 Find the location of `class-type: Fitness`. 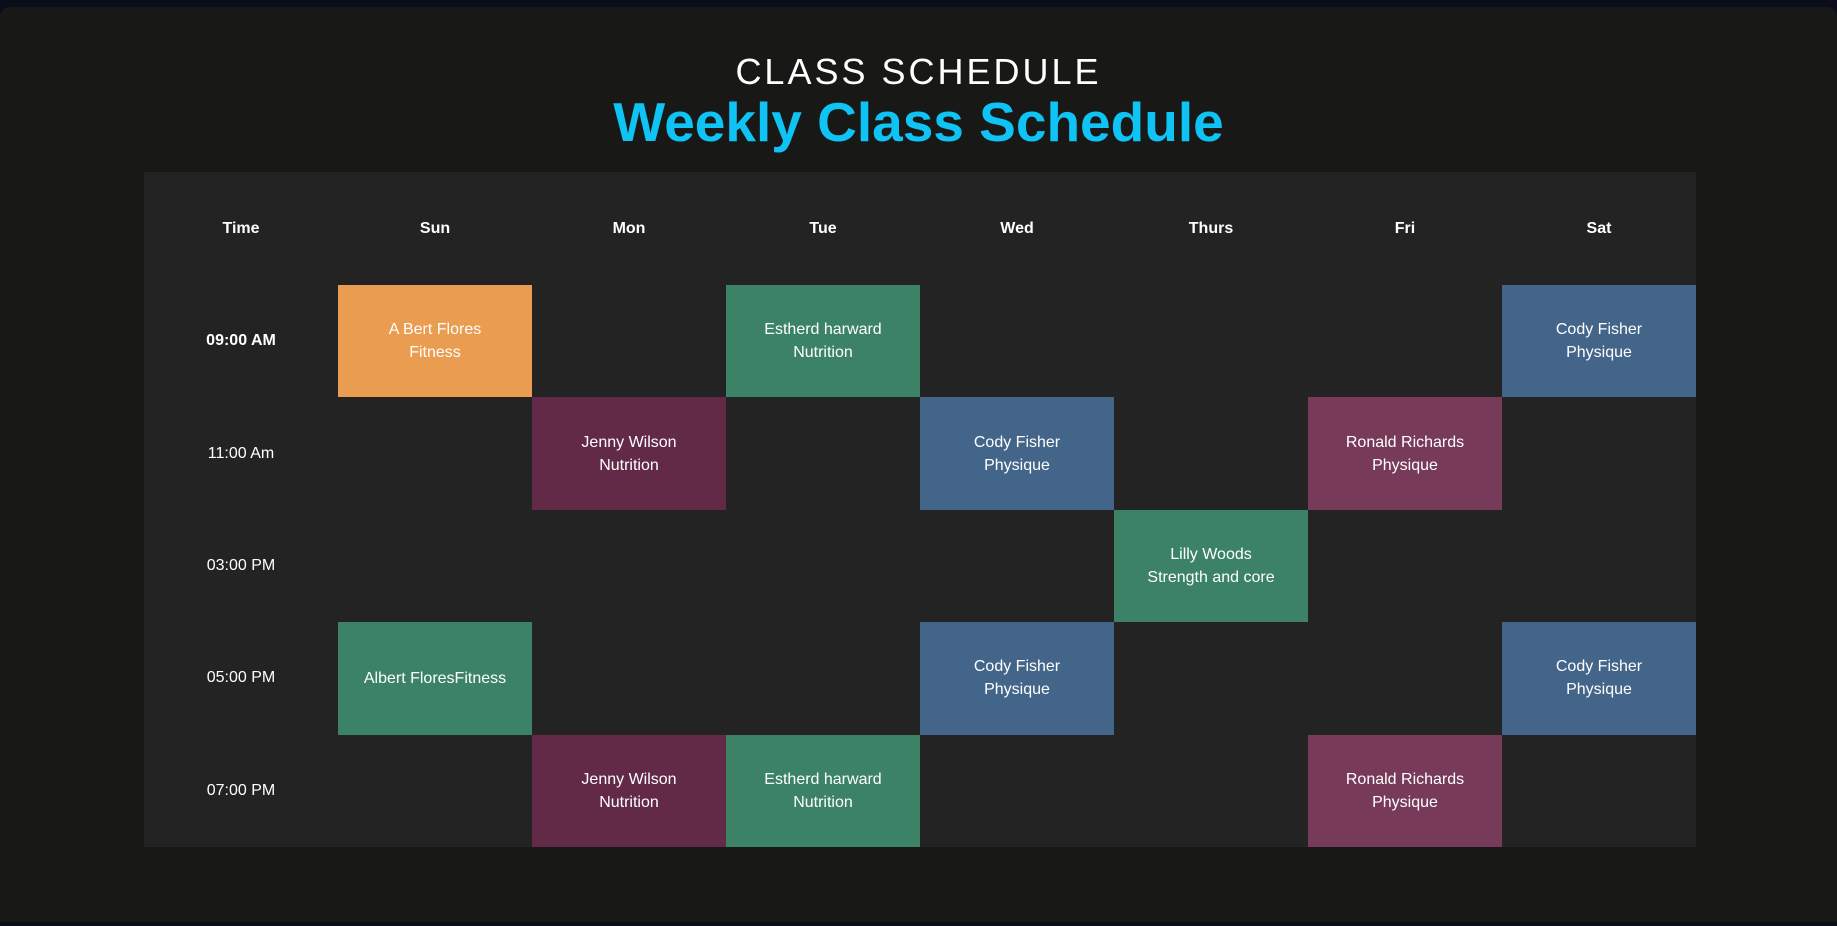

class-type: Fitness is located at coordinates (435, 353).